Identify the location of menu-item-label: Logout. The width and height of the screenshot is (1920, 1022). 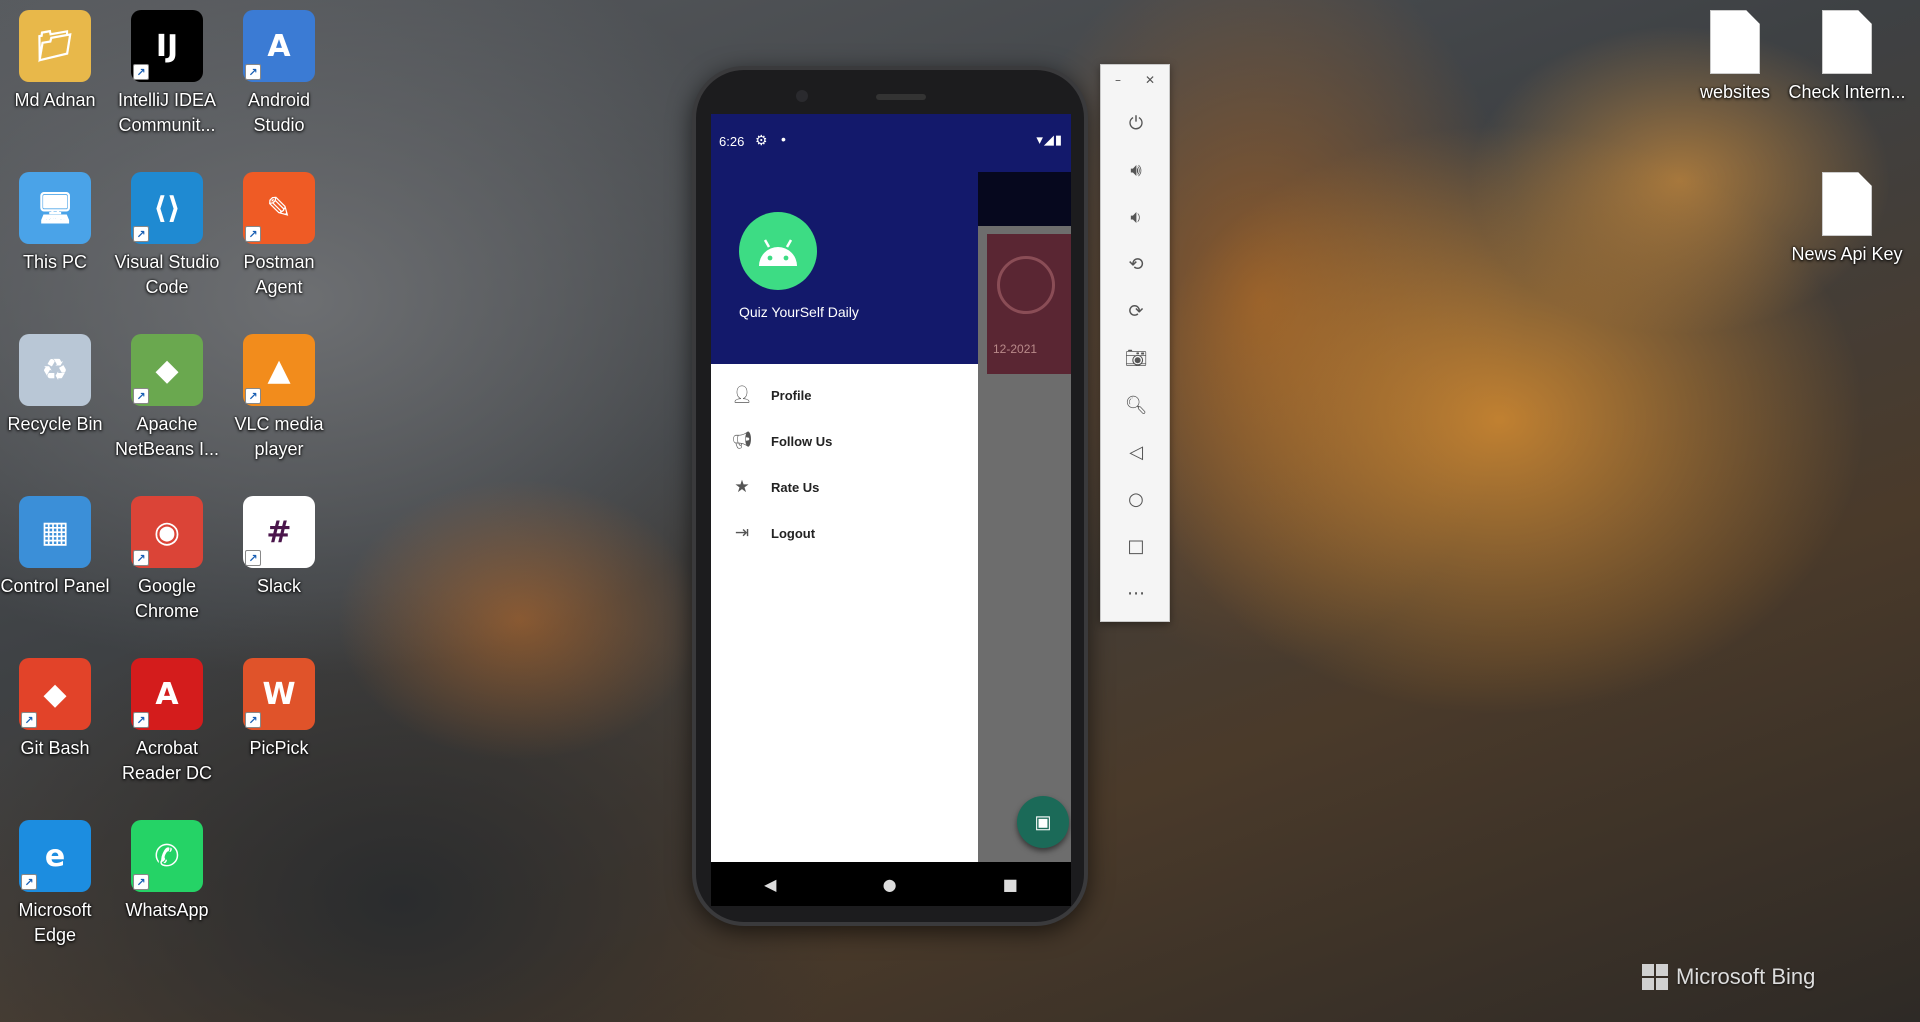
(793, 533).